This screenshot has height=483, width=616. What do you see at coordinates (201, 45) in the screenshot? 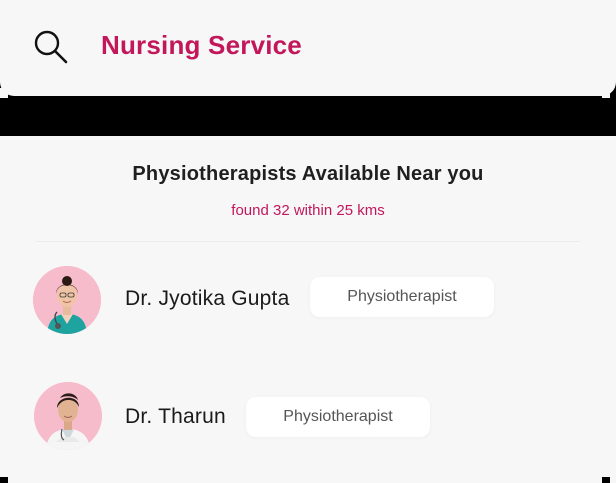
I see `search-query: Nursing Service` at bounding box center [201, 45].